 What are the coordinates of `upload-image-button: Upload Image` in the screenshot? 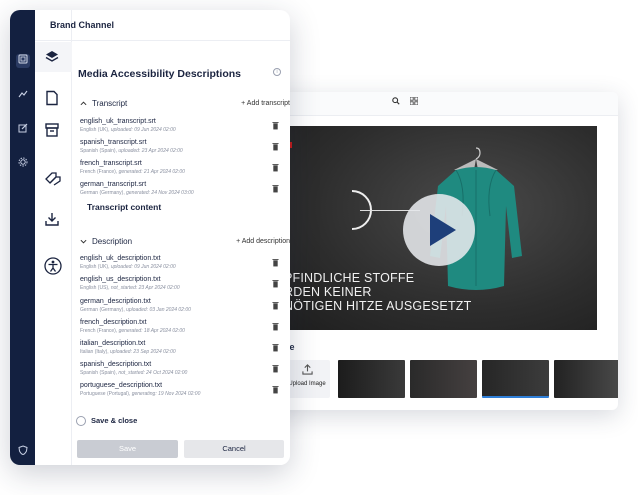 It's located at (307, 379).